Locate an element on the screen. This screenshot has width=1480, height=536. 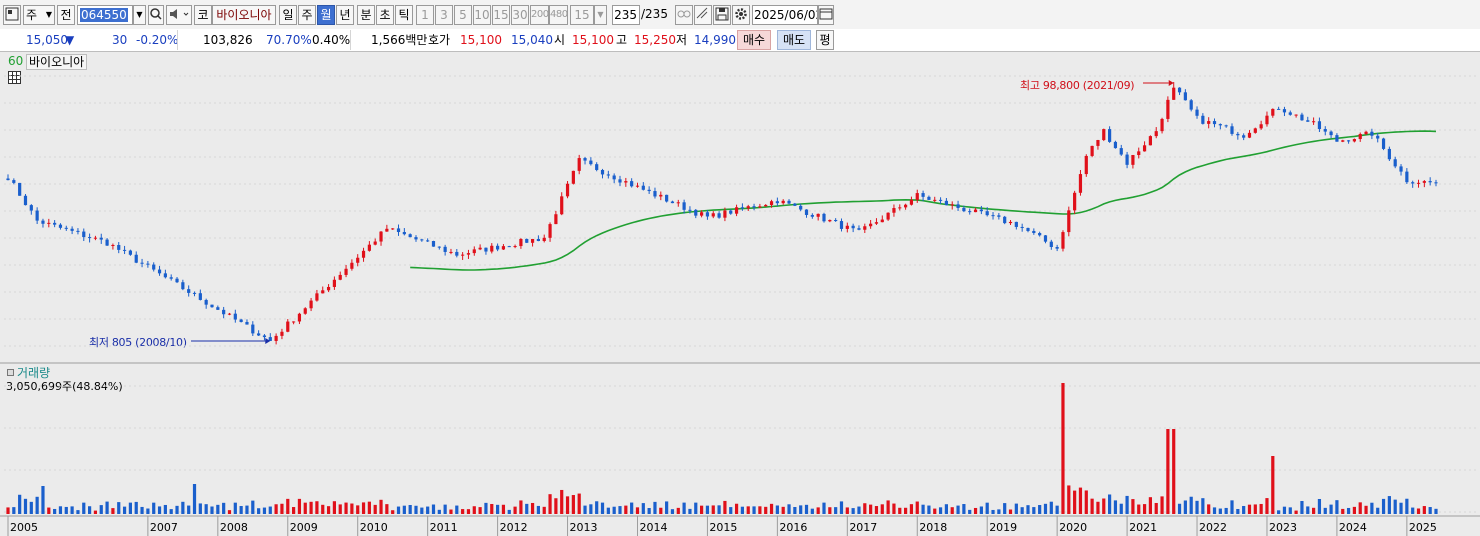
x-tick-label: 2023 is located at coordinates (1283, 527).